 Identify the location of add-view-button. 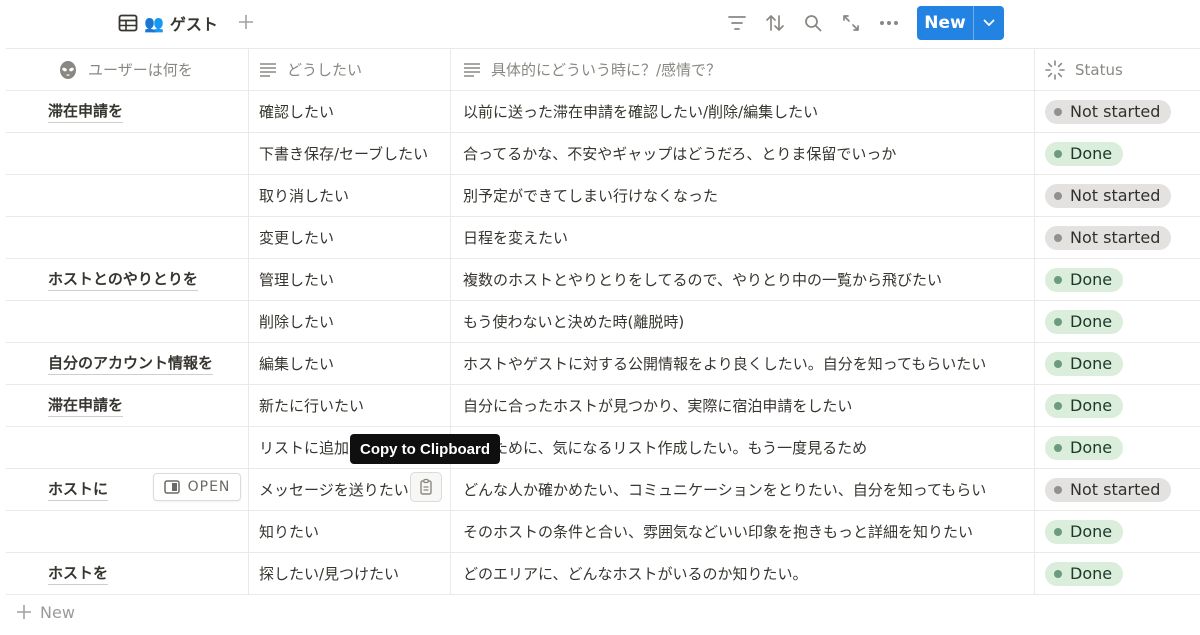
(246, 22).